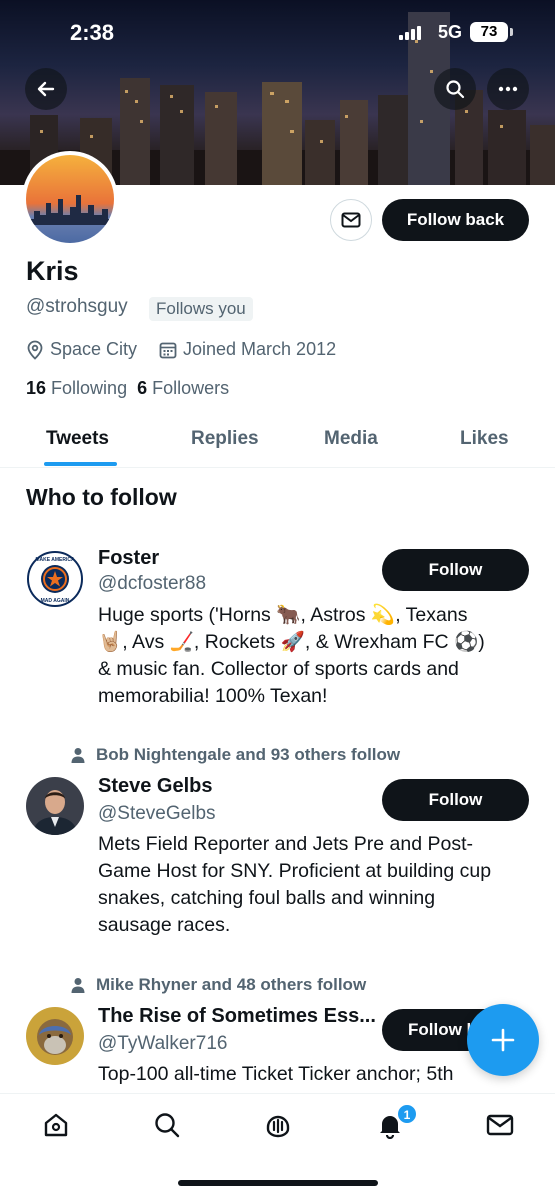  I want to click on nav-spaces, so click(278, 1125).